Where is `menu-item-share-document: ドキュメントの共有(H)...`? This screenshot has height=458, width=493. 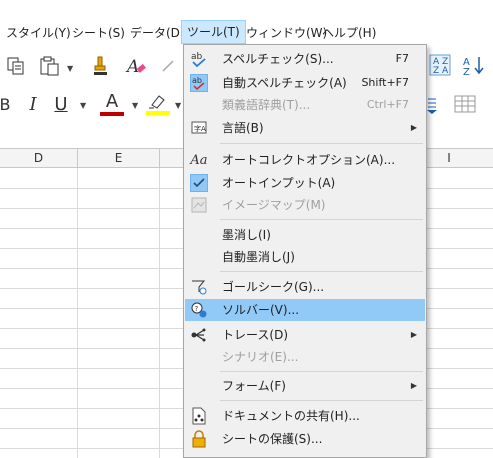 menu-item-share-document: ドキュメントの共有(H)... is located at coordinates (305, 416).